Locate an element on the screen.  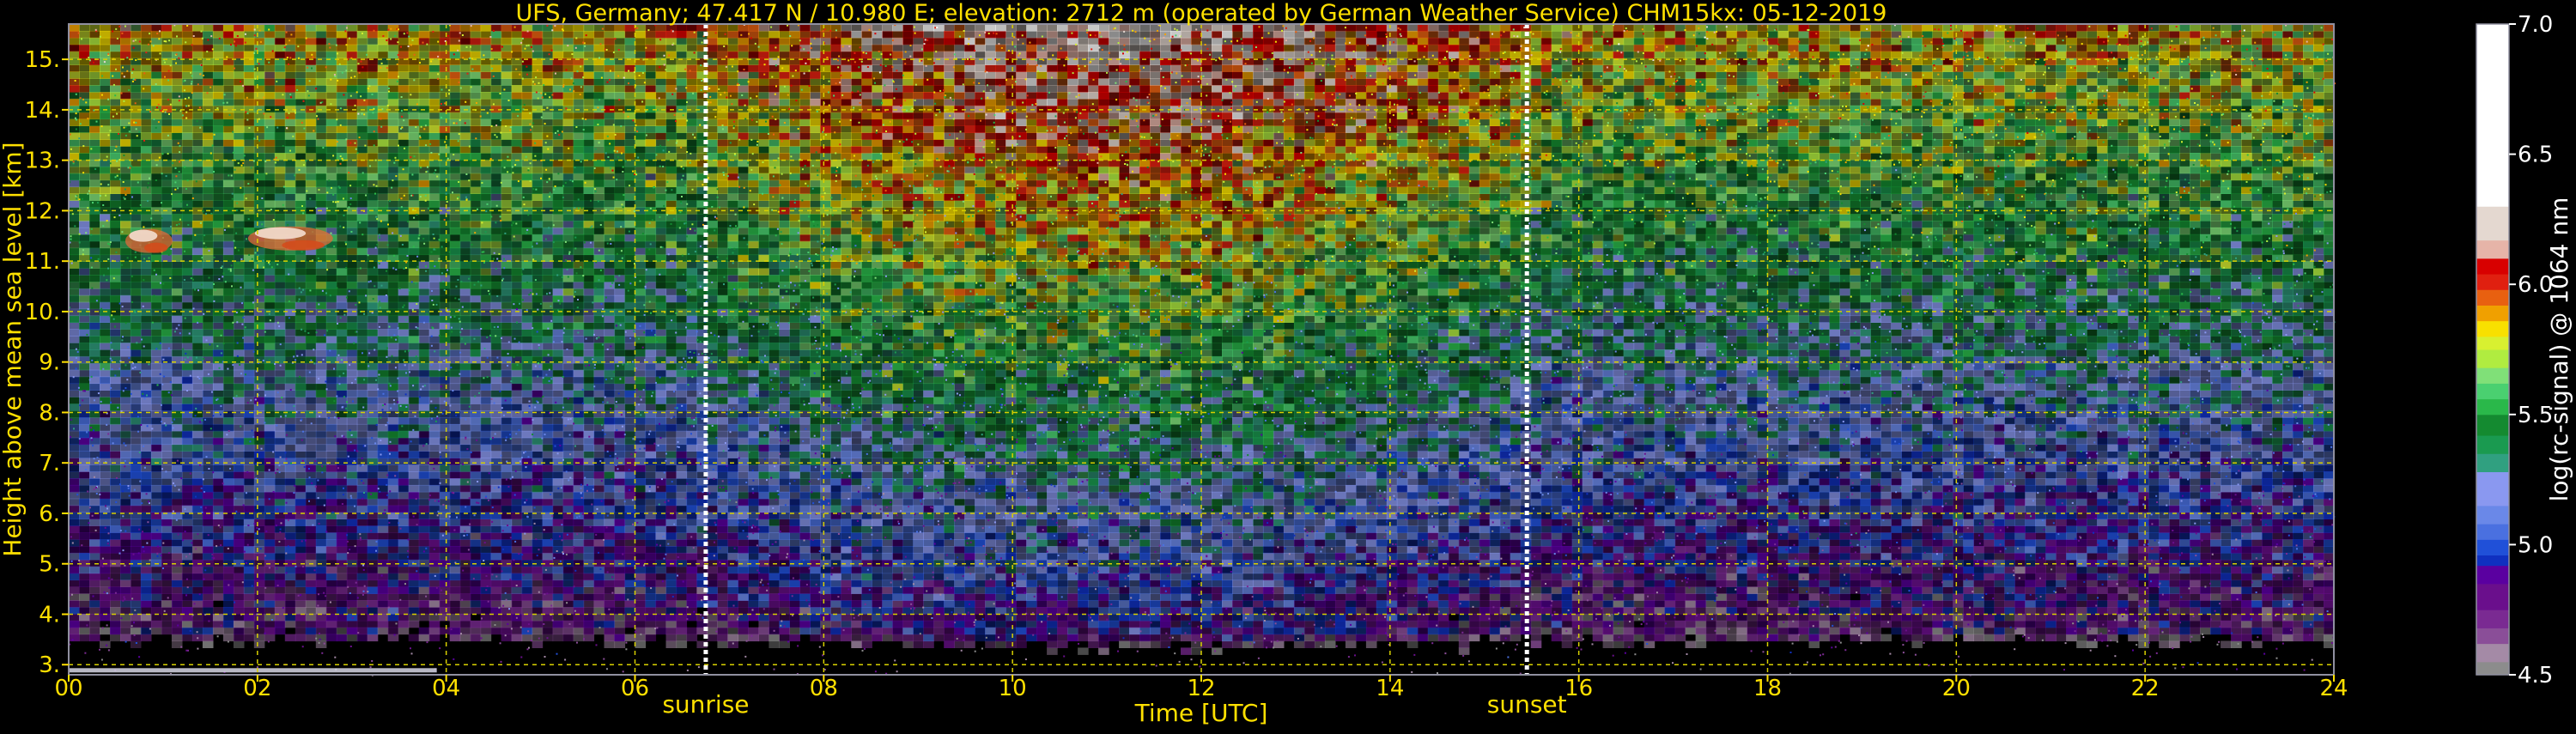
y-tick-label: 4. is located at coordinates (49, 615).